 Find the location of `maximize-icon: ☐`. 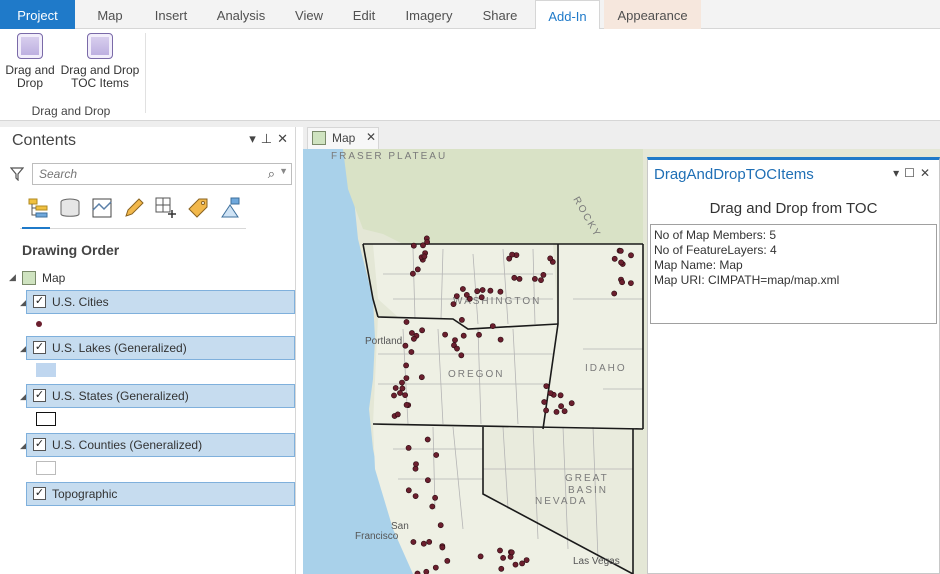

maximize-icon: ☐ is located at coordinates (912, 173).